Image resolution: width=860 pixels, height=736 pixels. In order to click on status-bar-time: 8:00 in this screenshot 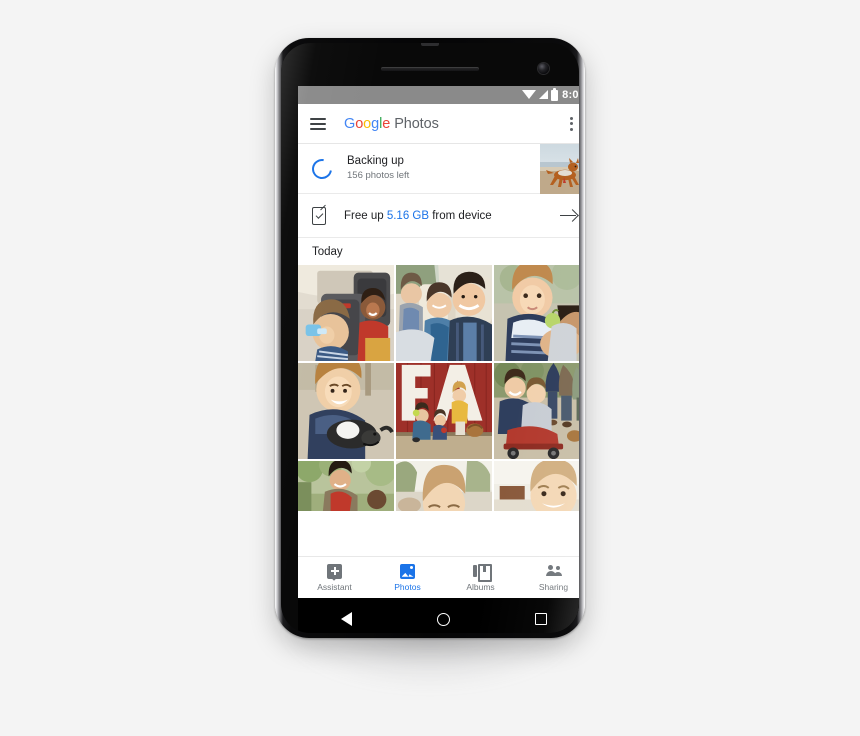, I will do `click(570, 94)`.